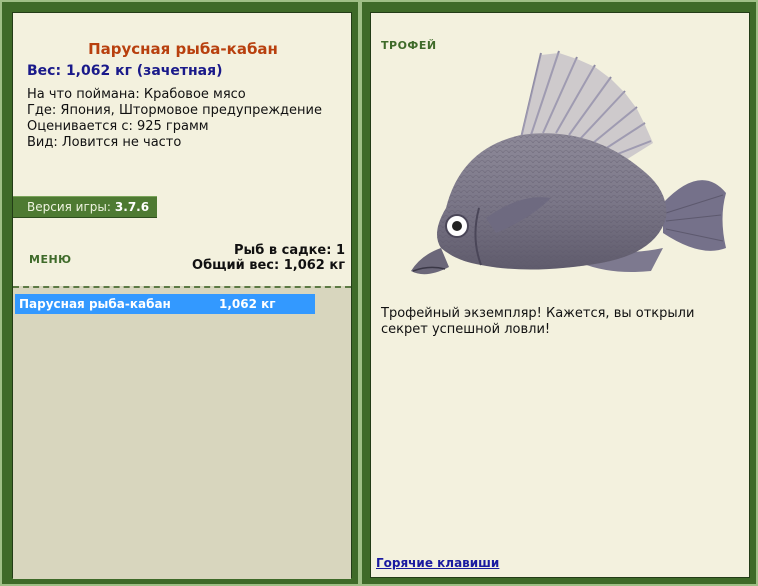 The width and height of the screenshot is (758, 586). Describe the element at coordinates (247, 304) in the screenshot. I see `keepnet-fish-weight: 1,062 кг` at that location.